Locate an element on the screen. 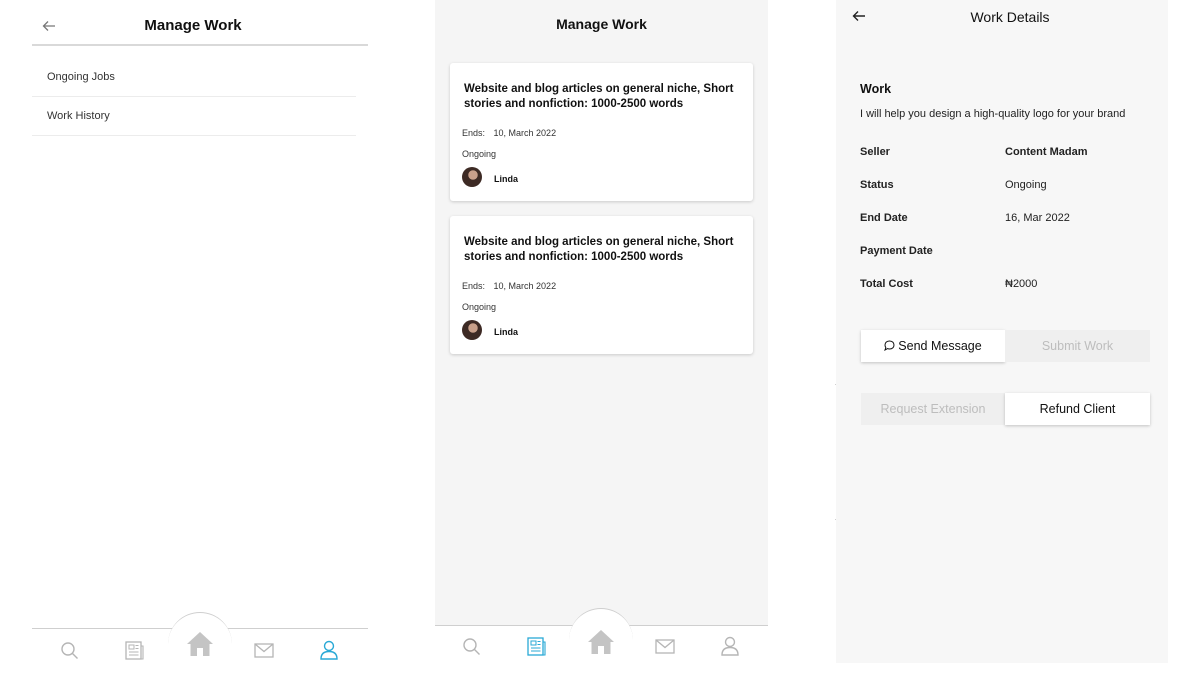 The height and width of the screenshot is (675, 1200). header: Manage Work is located at coordinates (200, 23).